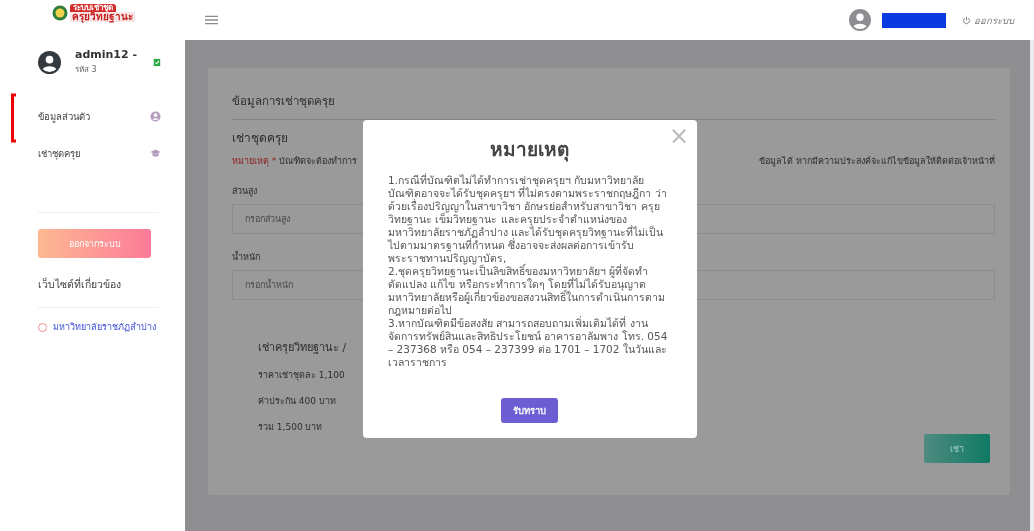 Image resolution: width=1034 pixels, height=531 pixels. Describe the element at coordinates (99, 153) in the screenshot. I see `sidebar-item: เช่าชุดครุย` at that location.